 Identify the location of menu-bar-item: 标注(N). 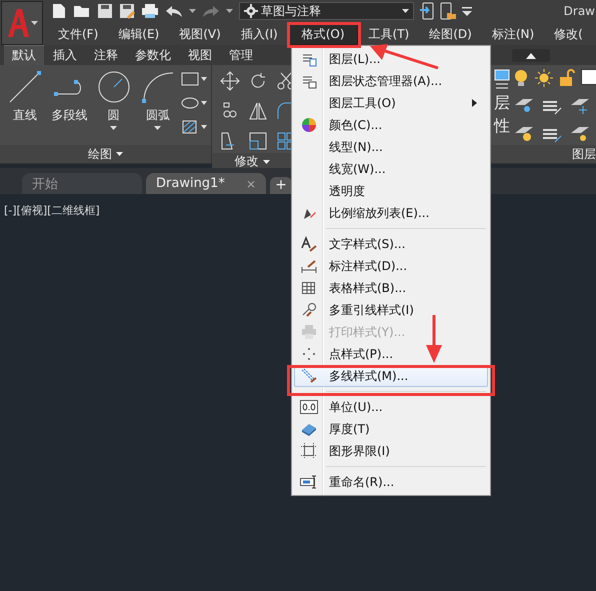
(513, 33).